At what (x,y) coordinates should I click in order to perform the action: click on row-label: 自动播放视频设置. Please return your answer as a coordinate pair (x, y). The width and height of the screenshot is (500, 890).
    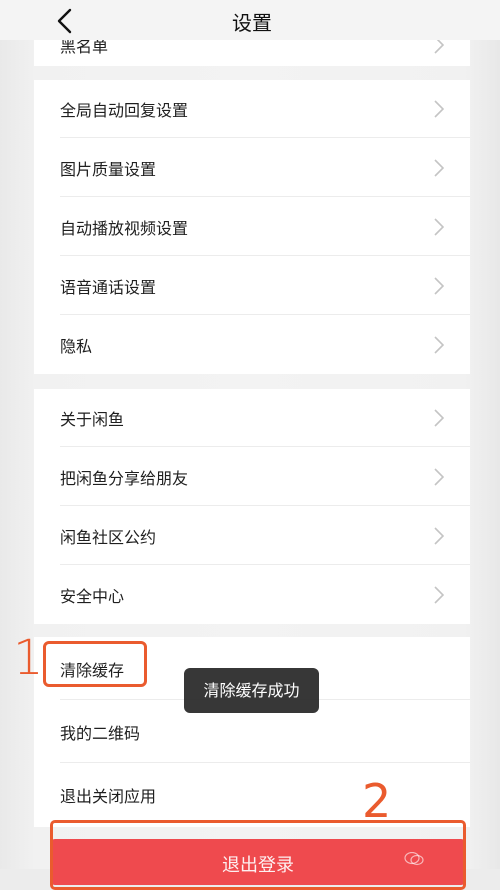
    Looking at the image, I should click on (124, 228).